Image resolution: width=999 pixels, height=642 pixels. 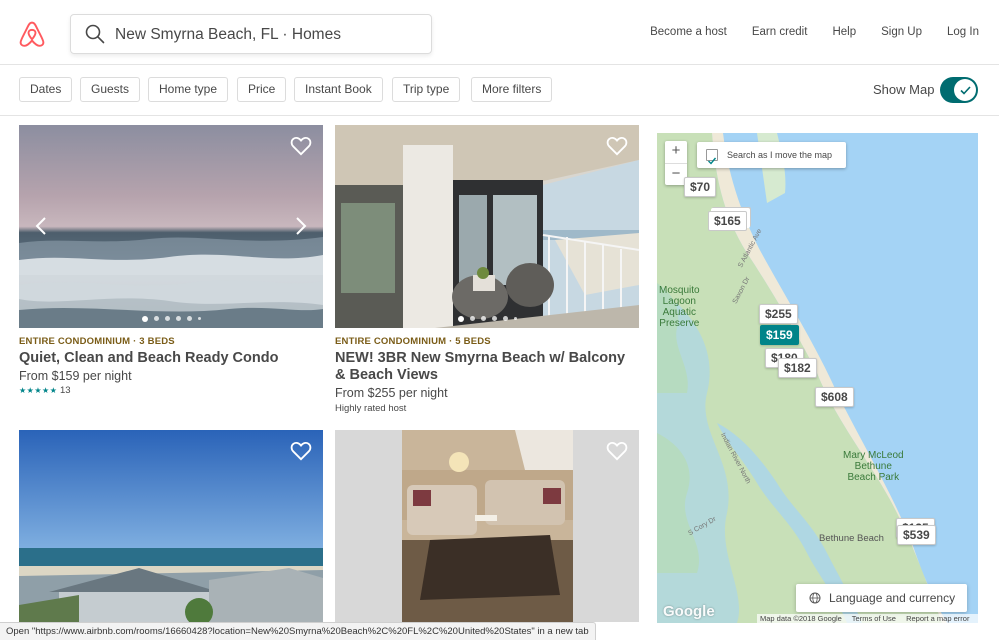 What do you see at coordinates (904, 89) in the screenshot?
I see `show-map-label: Show Map` at bounding box center [904, 89].